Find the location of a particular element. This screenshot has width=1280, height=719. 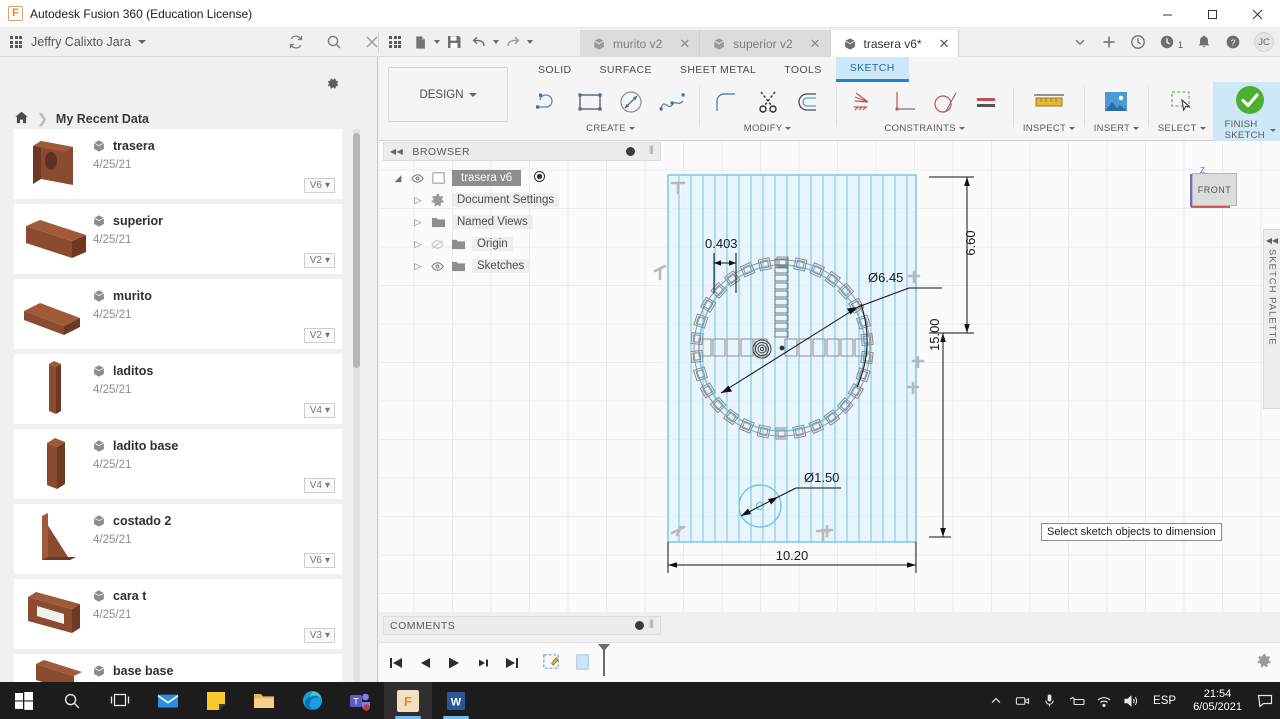

finish-sketch-label: FINISH SKETCH is located at coordinates (1250, 130).